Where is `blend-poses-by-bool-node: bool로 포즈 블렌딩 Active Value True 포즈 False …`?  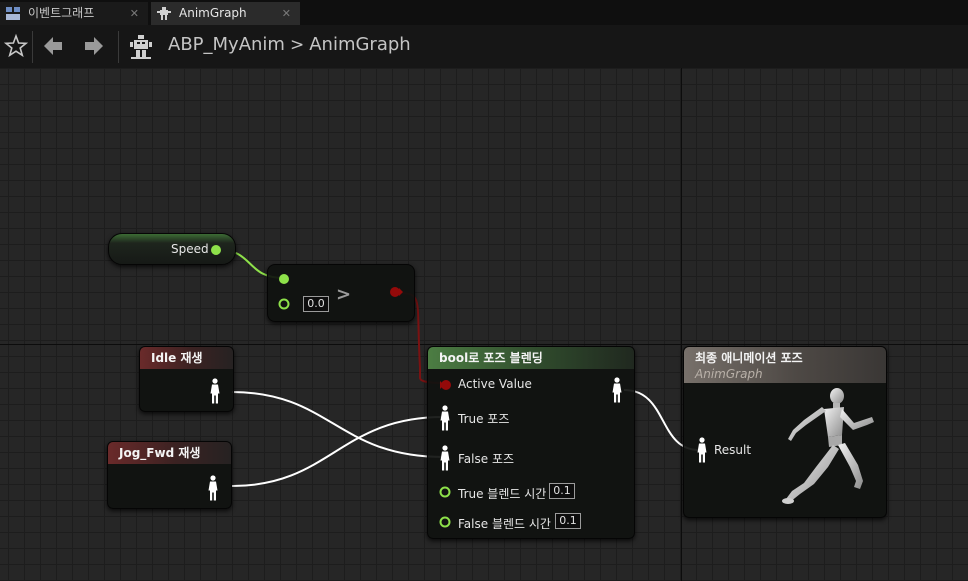
blend-poses-by-bool-node: bool로 포즈 블렌딩 Active Value True 포즈 False … is located at coordinates (531, 442).